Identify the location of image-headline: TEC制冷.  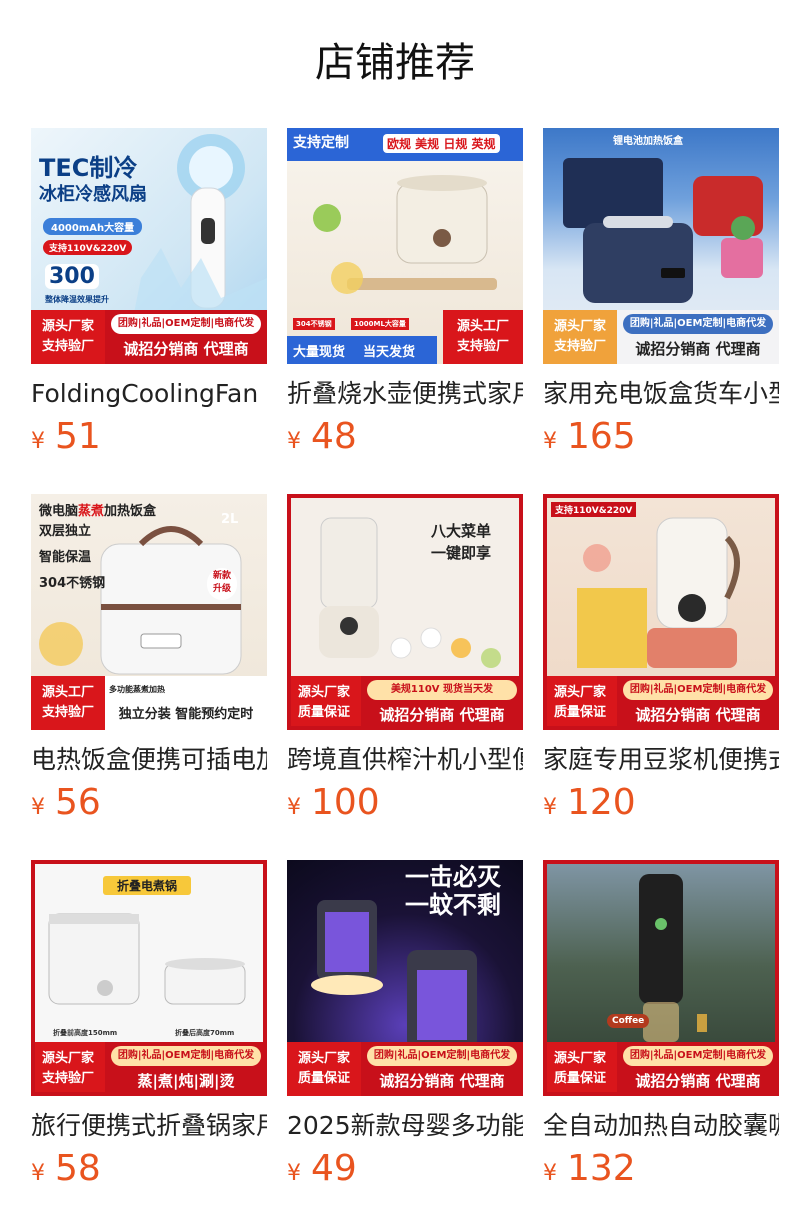
(88, 168).